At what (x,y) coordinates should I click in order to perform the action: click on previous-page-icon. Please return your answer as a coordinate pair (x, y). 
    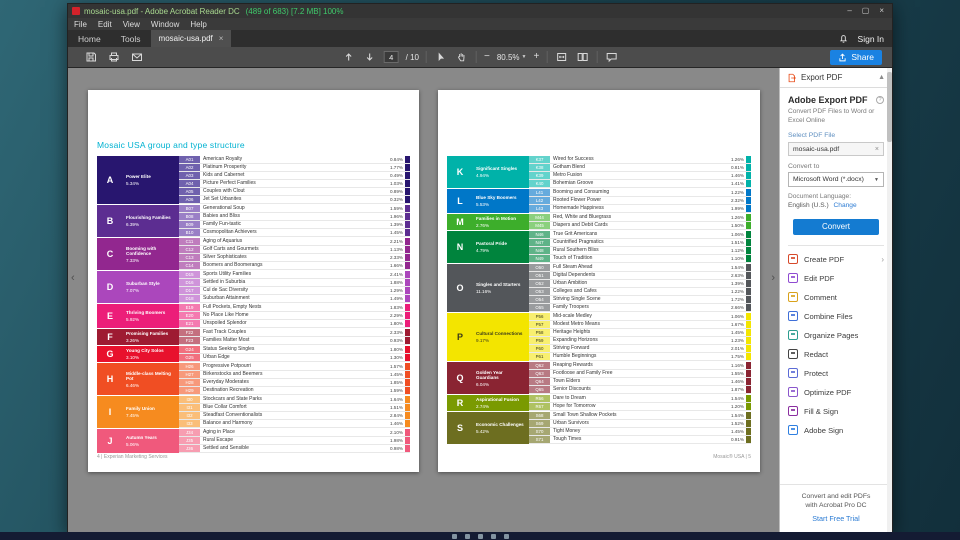
    Looking at the image, I should click on (349, 57).